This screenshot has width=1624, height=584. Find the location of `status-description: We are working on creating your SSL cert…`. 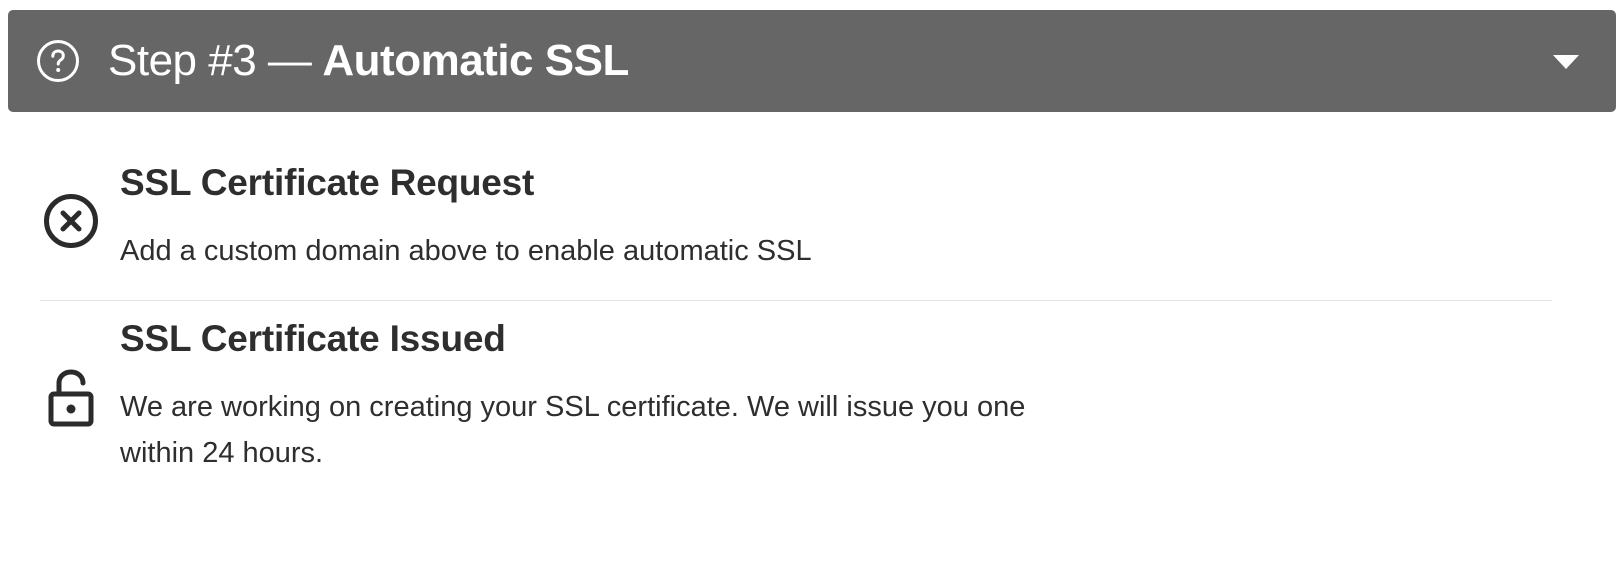

status-description: We are working on creating your SSL cert… is located at coordinates (573, 430).